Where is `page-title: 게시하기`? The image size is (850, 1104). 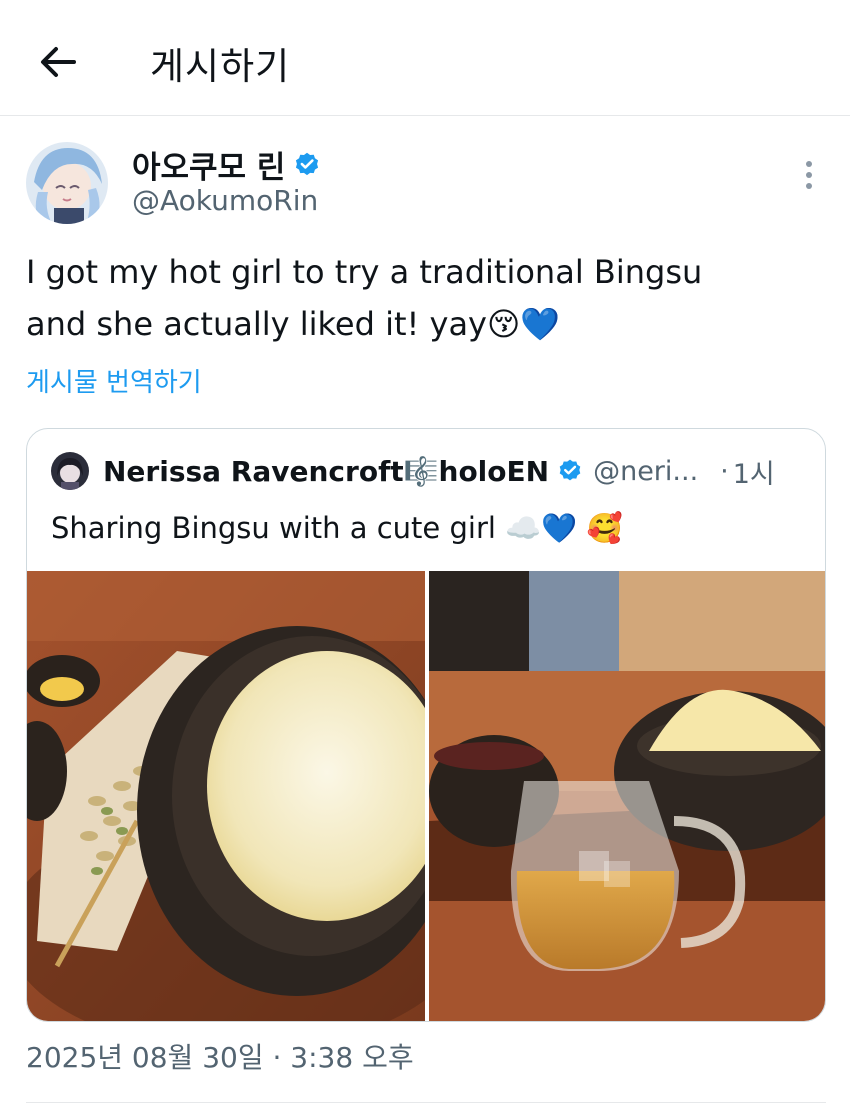
page-title: 게시하기 is located at coordinates (220, 66).